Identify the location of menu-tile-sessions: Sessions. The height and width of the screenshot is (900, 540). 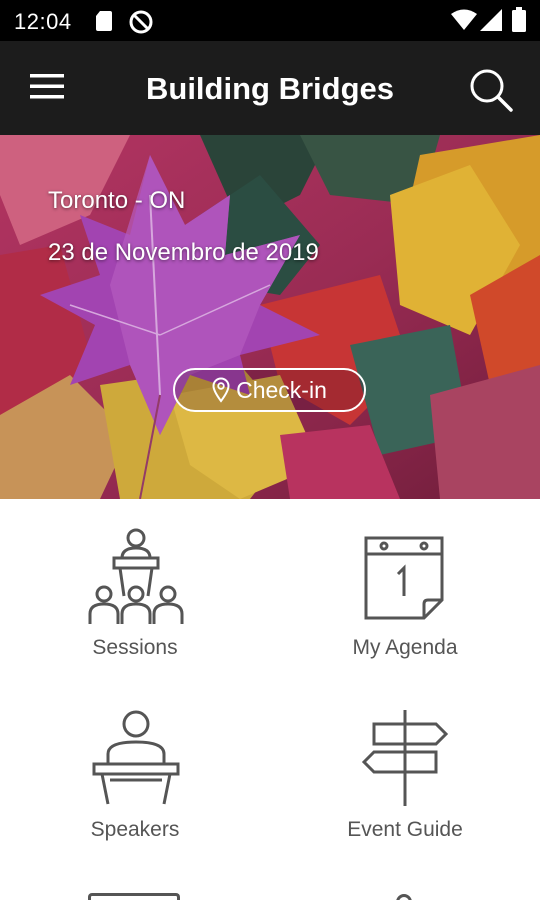
(135, 600).